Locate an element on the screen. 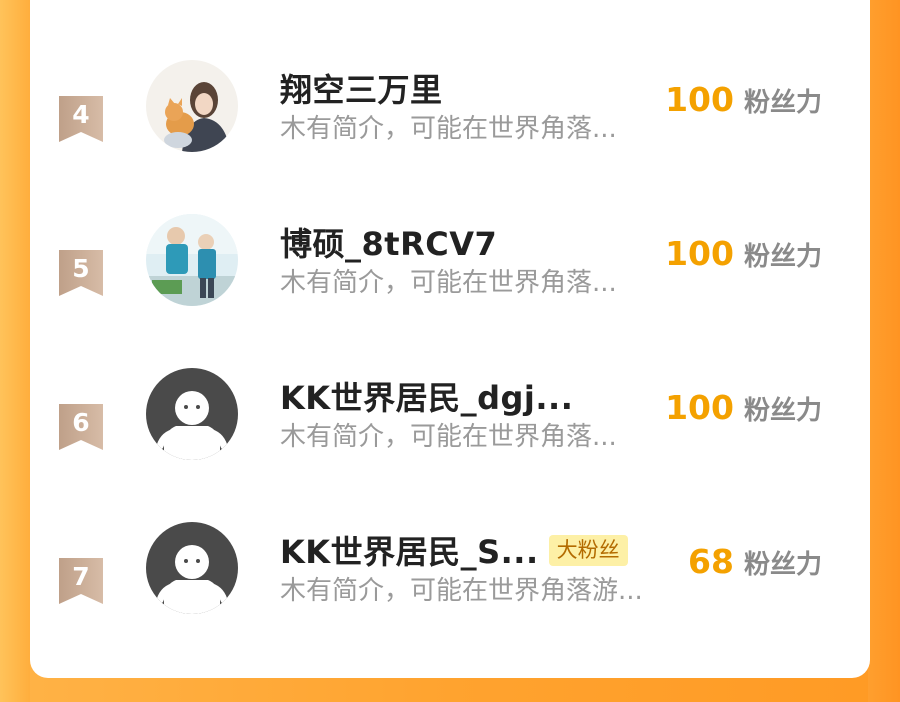 This screenshot has height=702, width=900. fan-power-value: 68 is located at coordinates (711, 561).